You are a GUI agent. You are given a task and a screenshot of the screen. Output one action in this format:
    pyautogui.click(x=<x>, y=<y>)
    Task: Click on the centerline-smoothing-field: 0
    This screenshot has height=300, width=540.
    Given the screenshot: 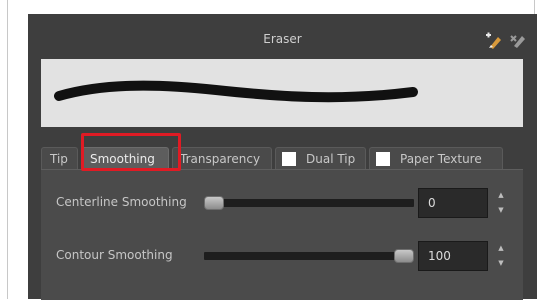 What is the action you would take?
    pyautogui.click(x=453, y=203)
    